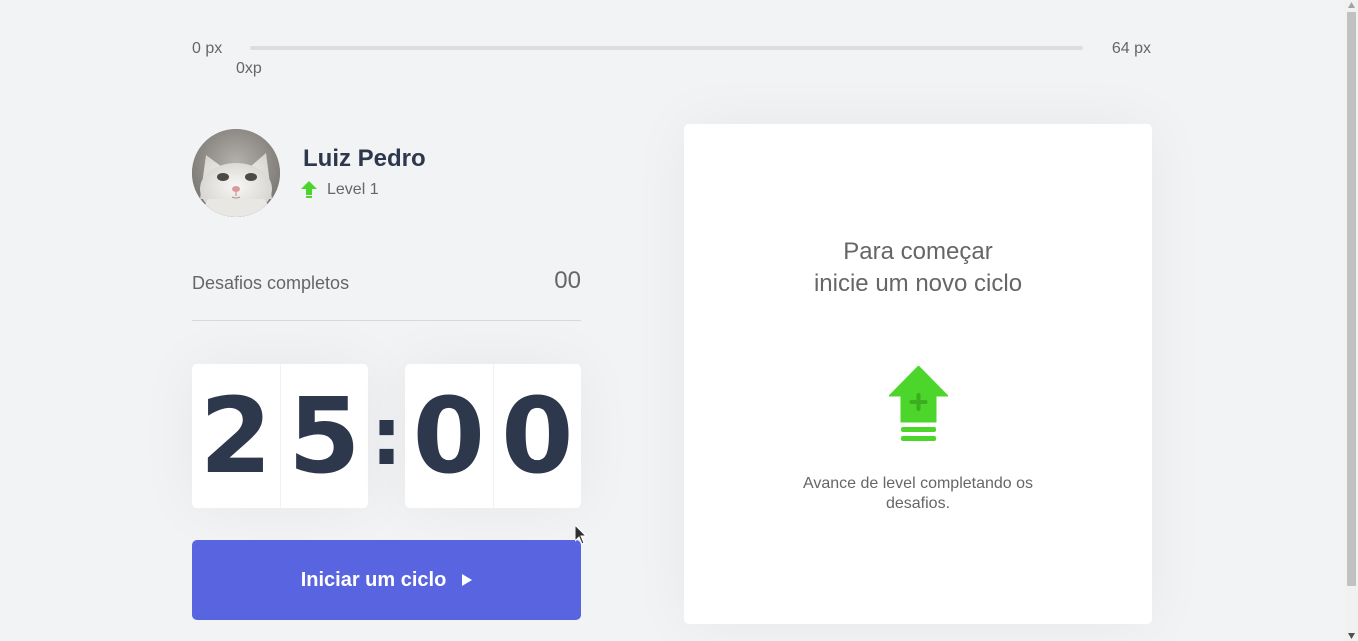 The height and width of the screenshot is (641, 1358). Describe the element at coordinates (918, 403) in the screenshot. I see `level-up-icon` at that location.